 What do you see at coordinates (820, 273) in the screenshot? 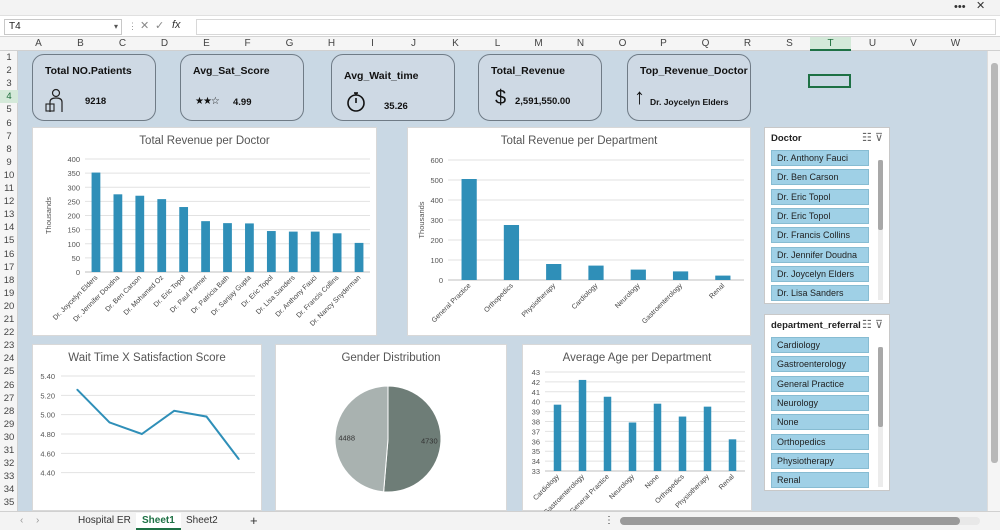
I see `slicer-item: Dr. Joycelyn Elders` at bounding box center [820, 273].